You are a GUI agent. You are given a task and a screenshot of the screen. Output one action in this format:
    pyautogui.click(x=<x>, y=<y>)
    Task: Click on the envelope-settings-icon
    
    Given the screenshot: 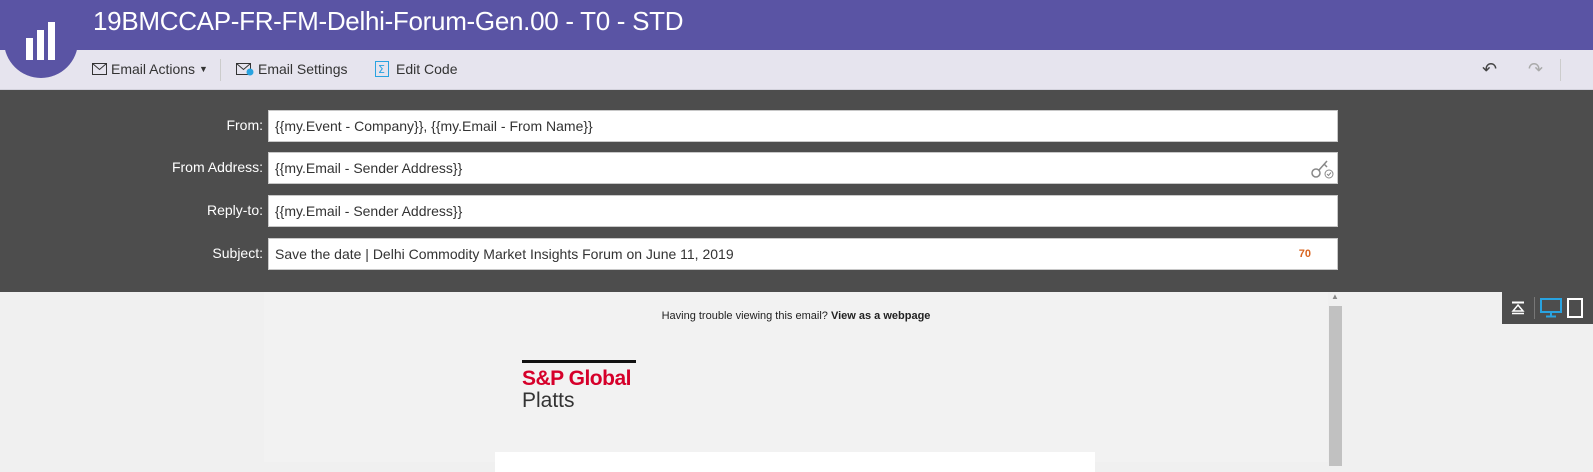 What is the action you would take?
    pyautogui.click(x=245, y=68)
    